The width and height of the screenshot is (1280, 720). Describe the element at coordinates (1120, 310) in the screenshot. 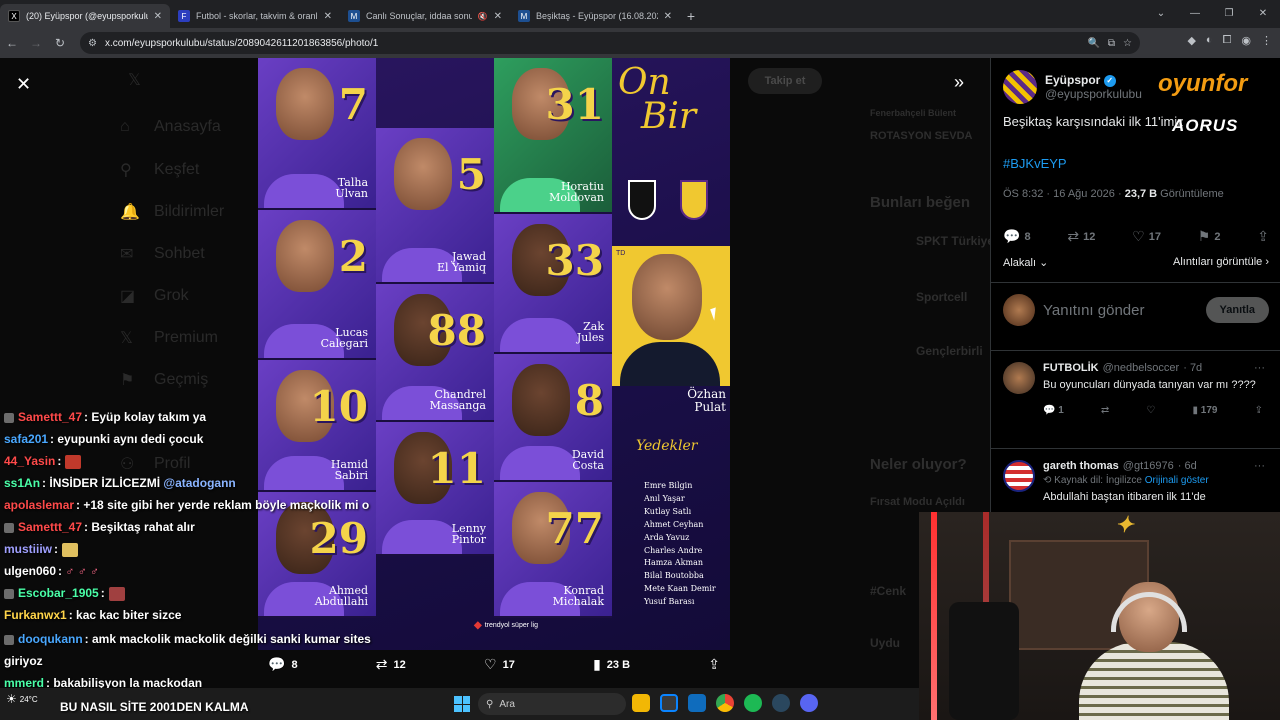

I see `reply-input: Yanıtını gönder` at that location.